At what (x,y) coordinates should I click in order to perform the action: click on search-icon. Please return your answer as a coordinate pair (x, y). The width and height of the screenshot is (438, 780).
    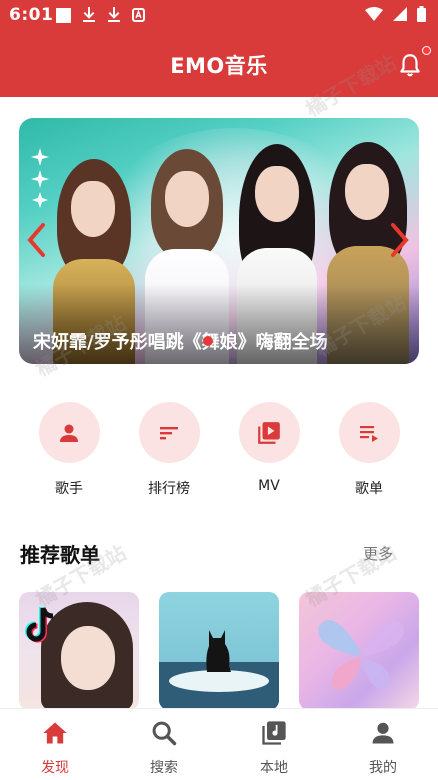
    Looking at the image, I should click on (164, 733).